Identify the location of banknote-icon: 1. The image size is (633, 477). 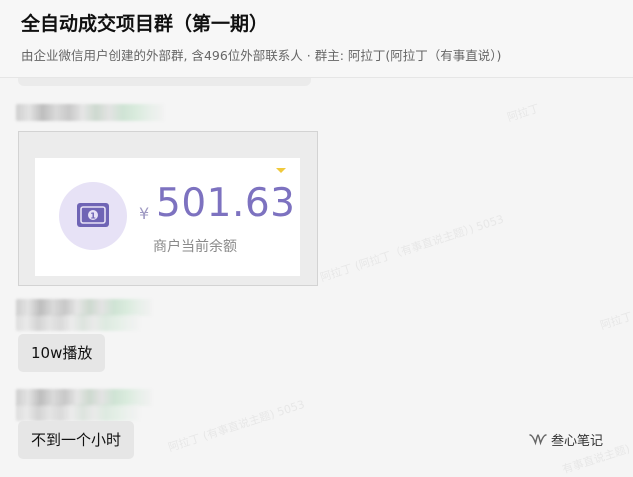
(93, 215).